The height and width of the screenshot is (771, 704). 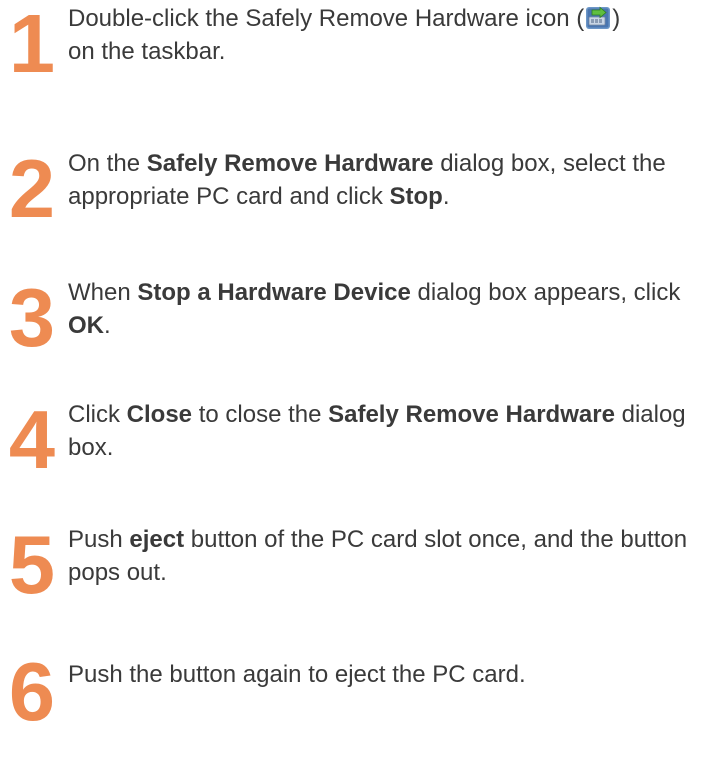 I want to click on step-text-segment: Push, so click(x=99, y=539).